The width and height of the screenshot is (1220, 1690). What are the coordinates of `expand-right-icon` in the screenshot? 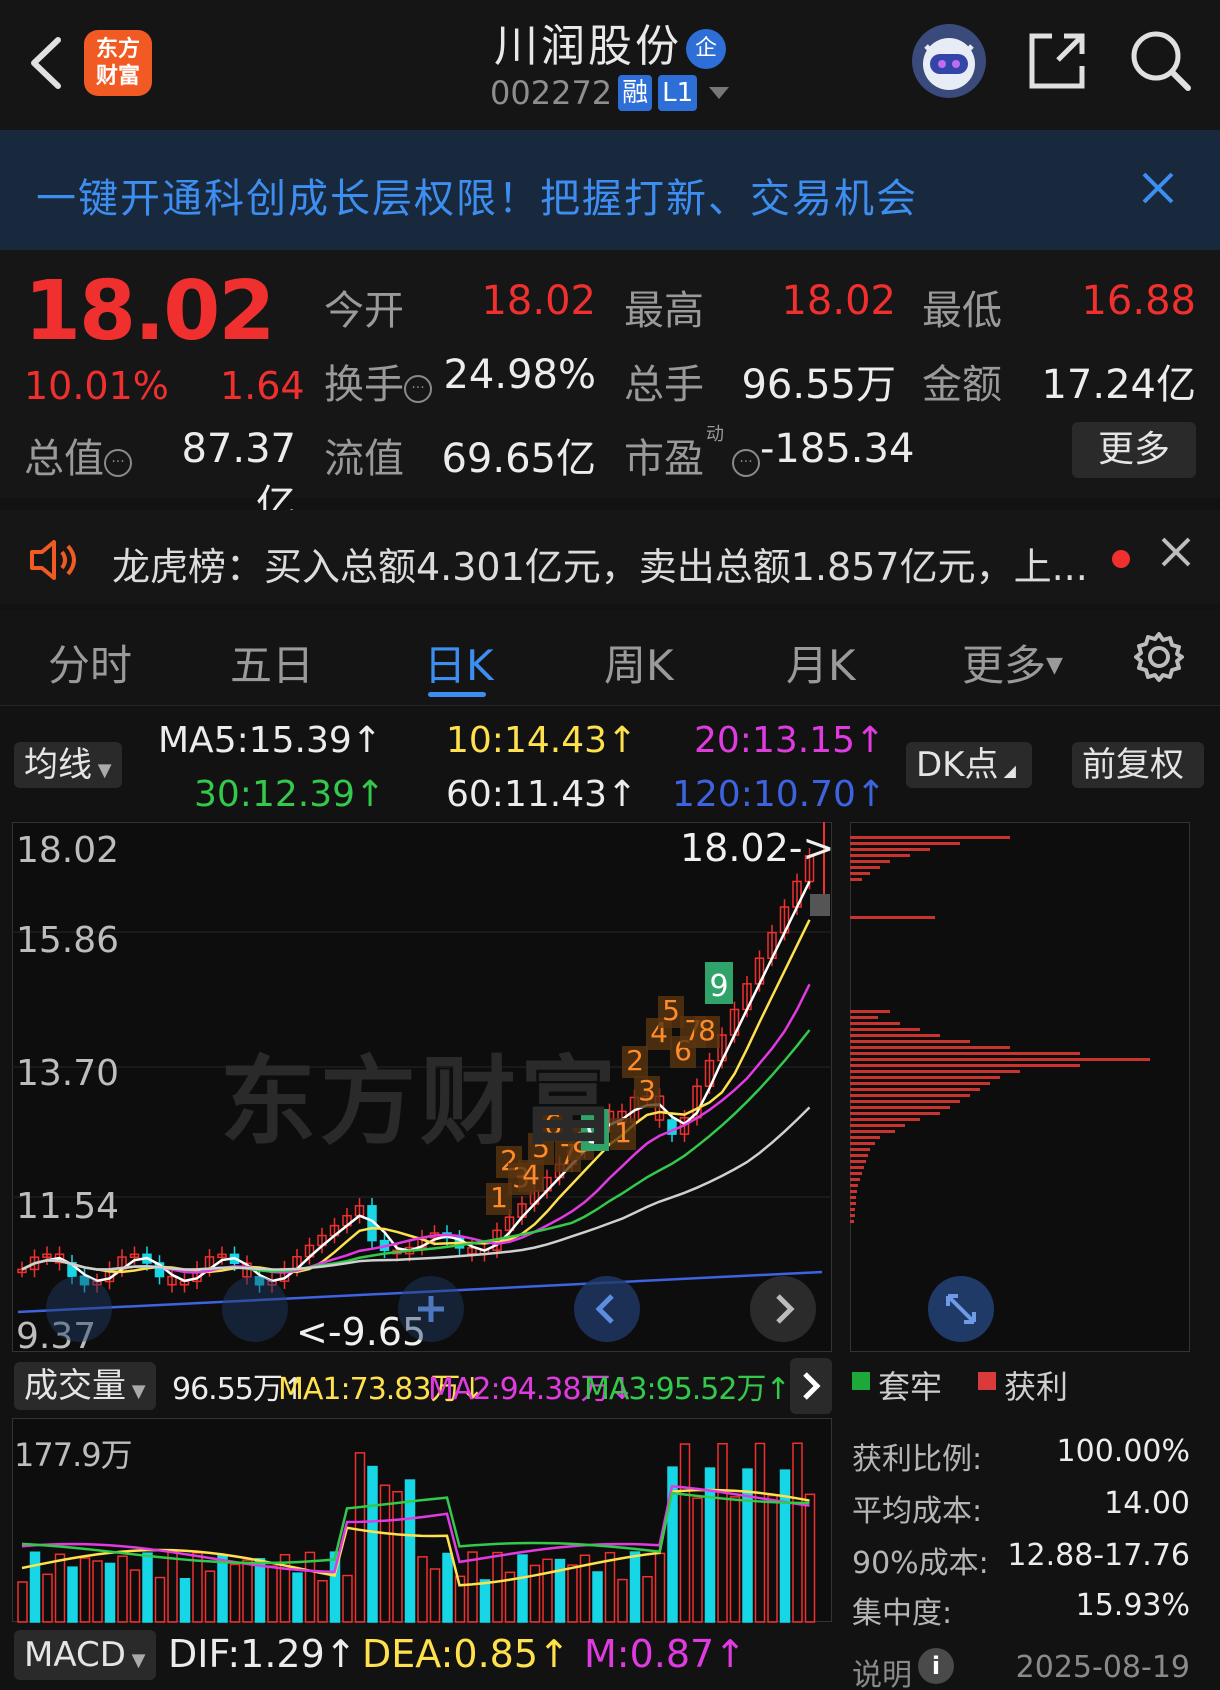 It's located at (811, 1386).